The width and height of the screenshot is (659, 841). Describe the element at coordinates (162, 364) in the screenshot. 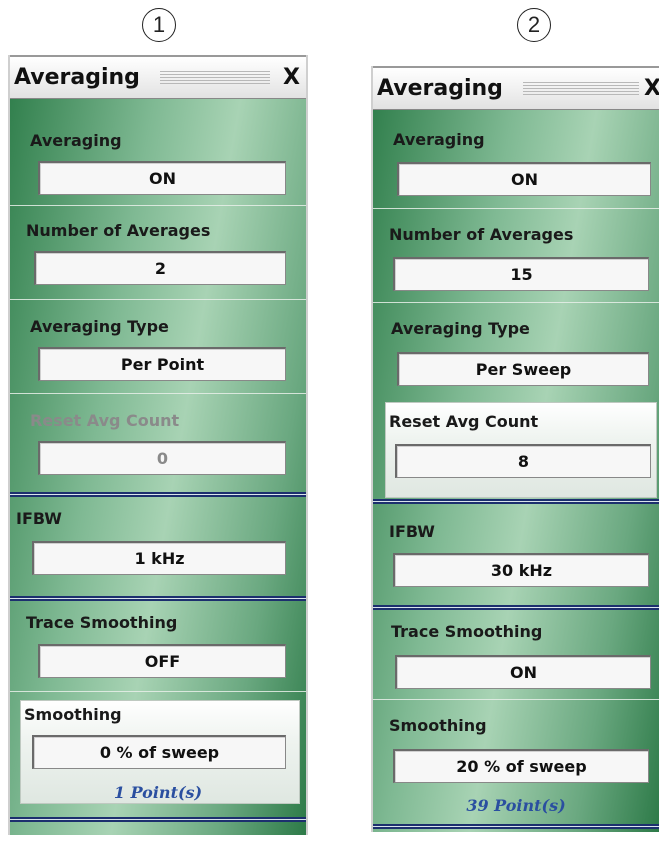

I see `averaging-type-select: Per Point` at that location.